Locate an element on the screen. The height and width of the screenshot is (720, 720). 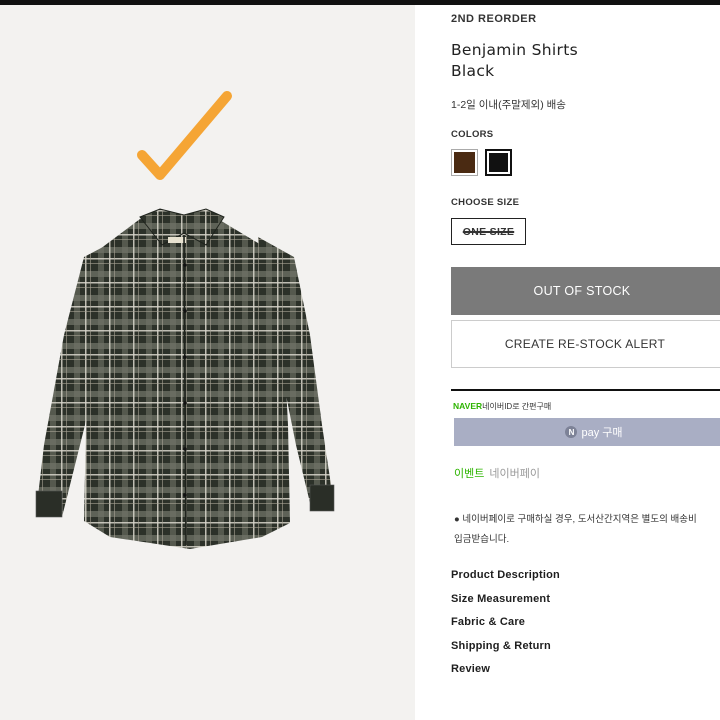
notice-line1: ● 네이버페이로 구매하실 경우, 도서산간지역은 별도의 배송비 is located at coordinates (575, 519).